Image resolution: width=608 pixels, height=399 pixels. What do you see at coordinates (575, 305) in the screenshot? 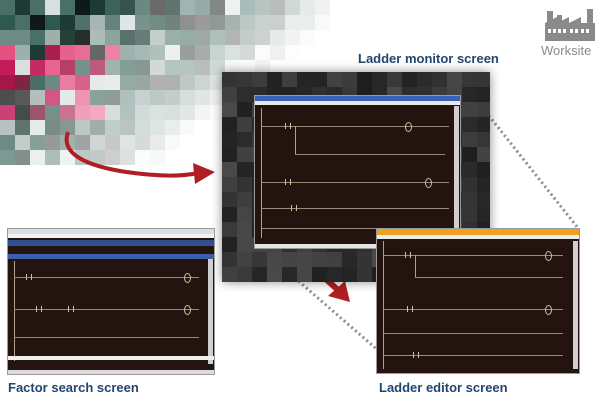
I see `editor-scrollbar` at bounding box center [575, 305].